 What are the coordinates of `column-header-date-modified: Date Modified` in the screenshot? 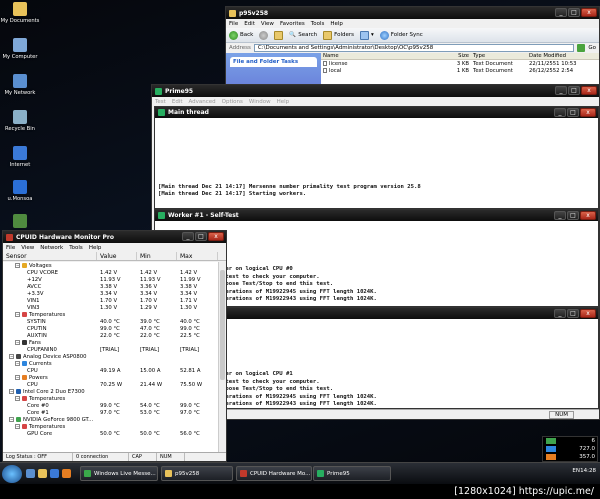 It's located at (562, 56).